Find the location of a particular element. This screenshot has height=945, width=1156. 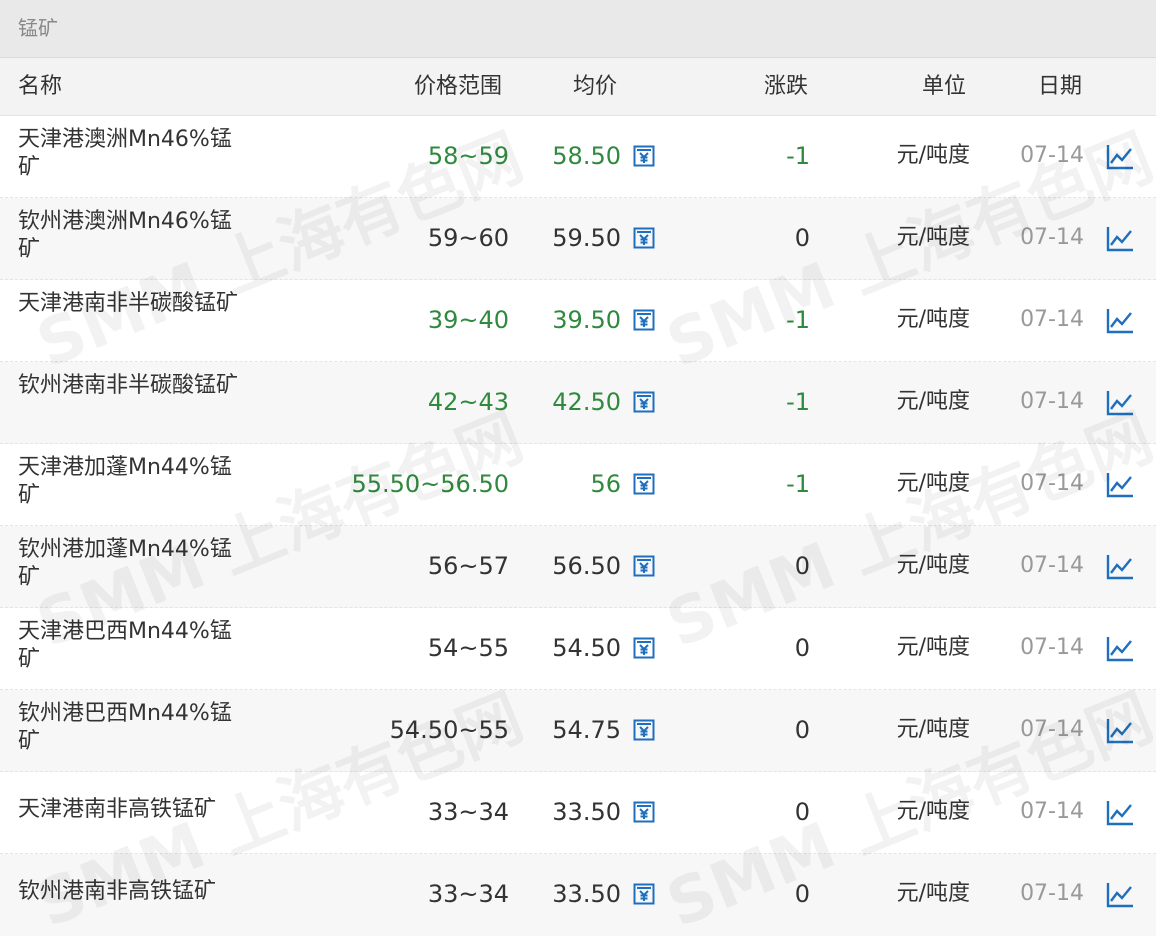

table-row: 天津港南非高铁锰矿 33~34 33.50 0 元/吨度 07-14 is located at coordinates (578, 813).